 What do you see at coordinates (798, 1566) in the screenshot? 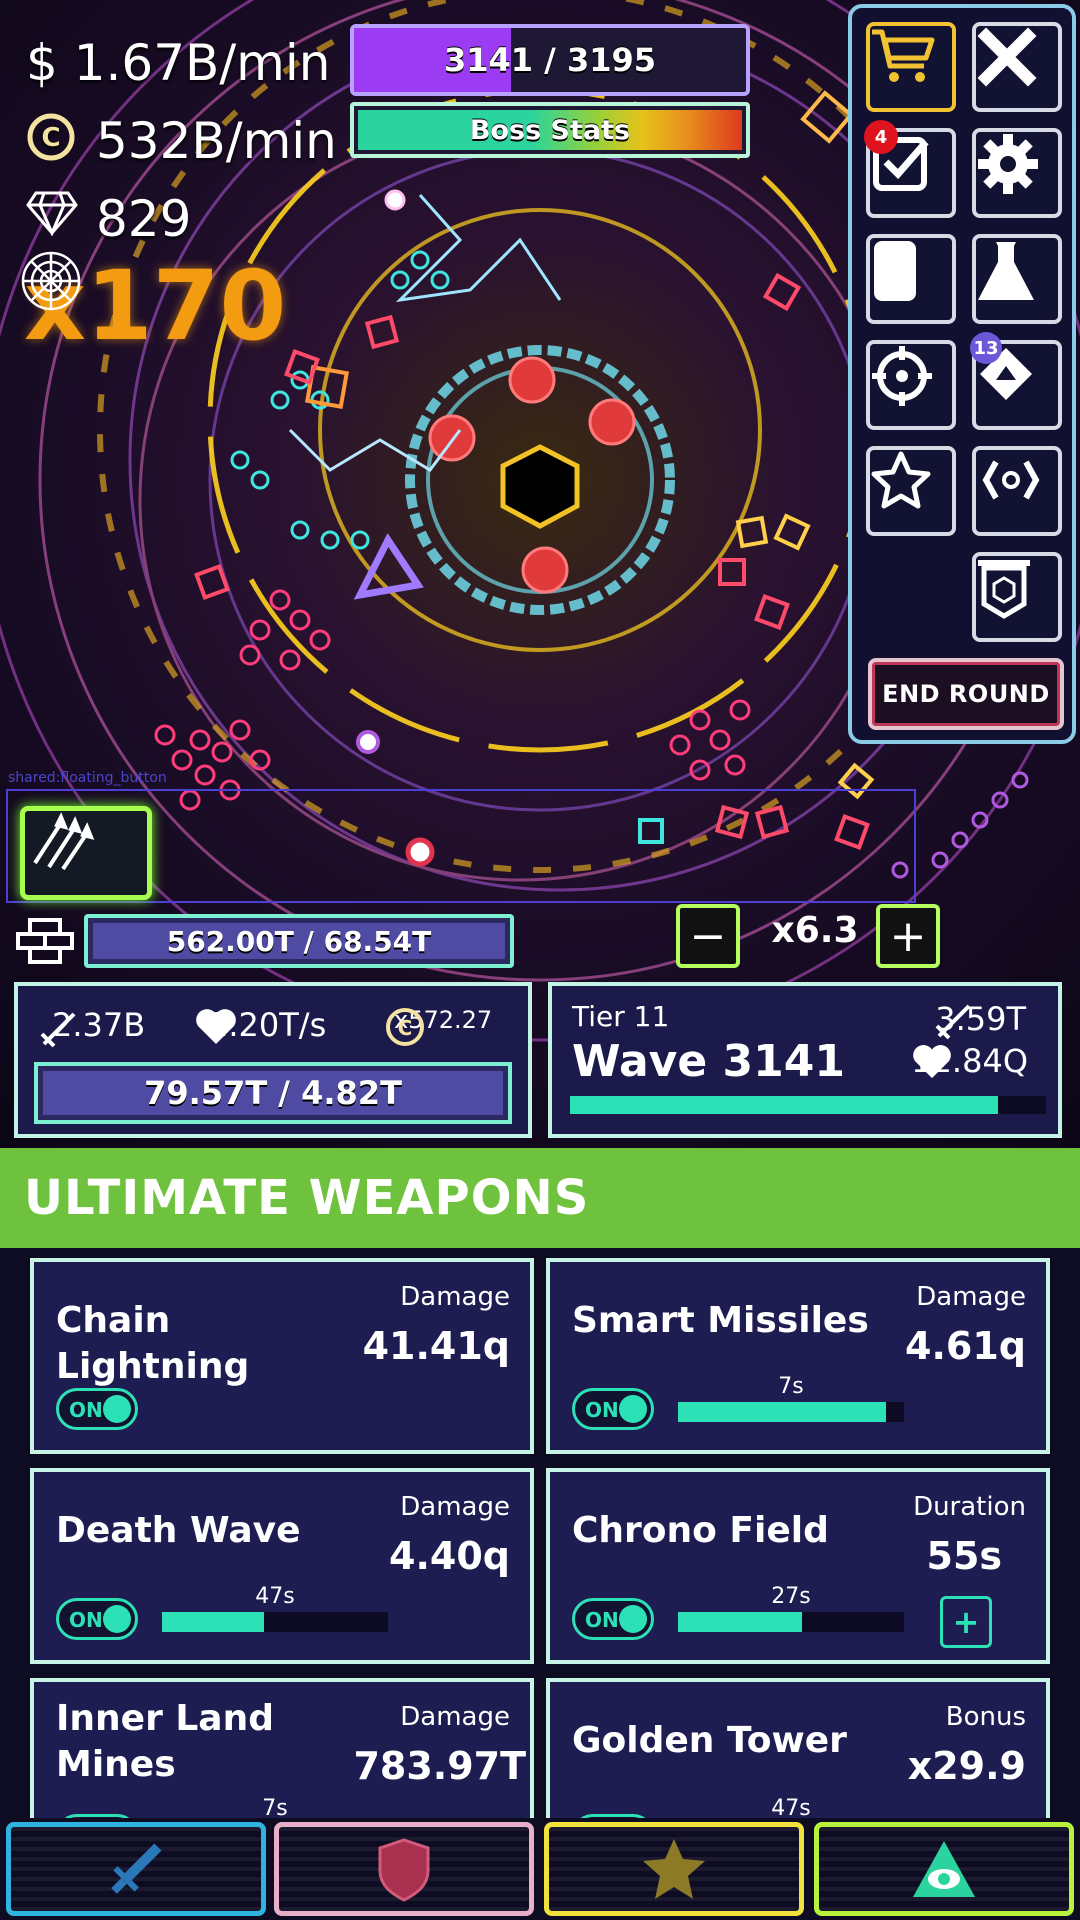
I see `uw-card-chrono-field: Chrono Field Duration 55s ON 27s +` at bounding box center [798, 1566].